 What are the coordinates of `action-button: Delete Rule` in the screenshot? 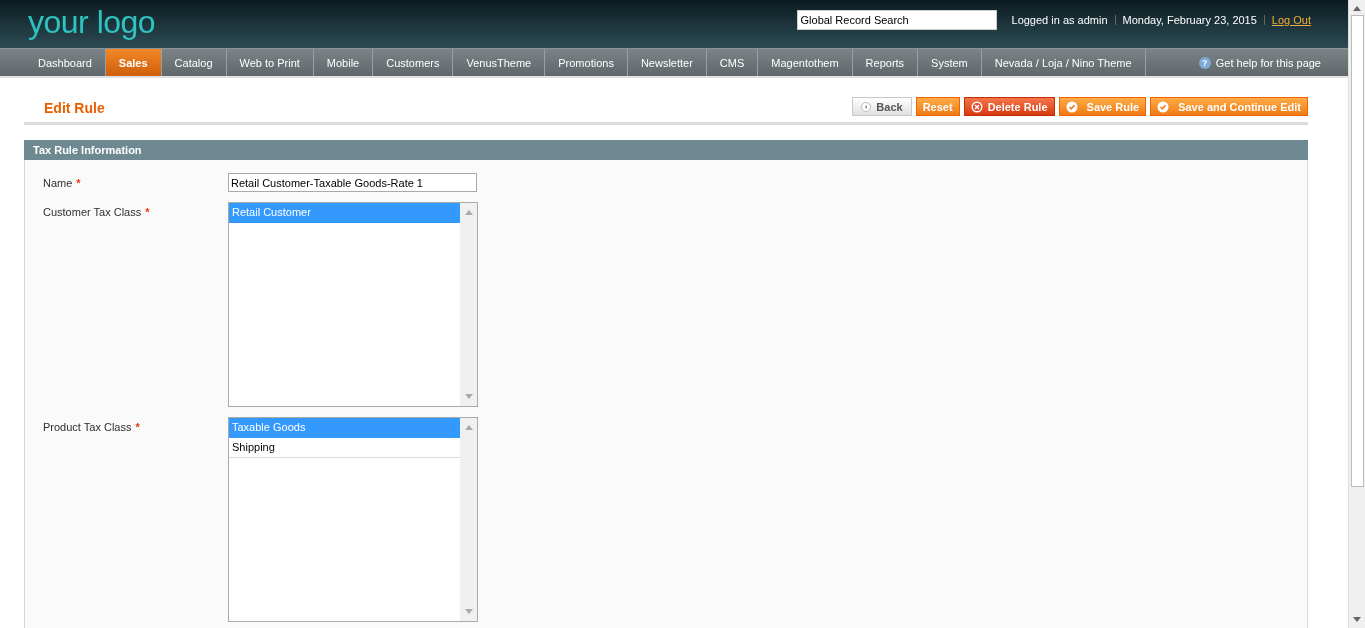 It's located at (1009, 106).